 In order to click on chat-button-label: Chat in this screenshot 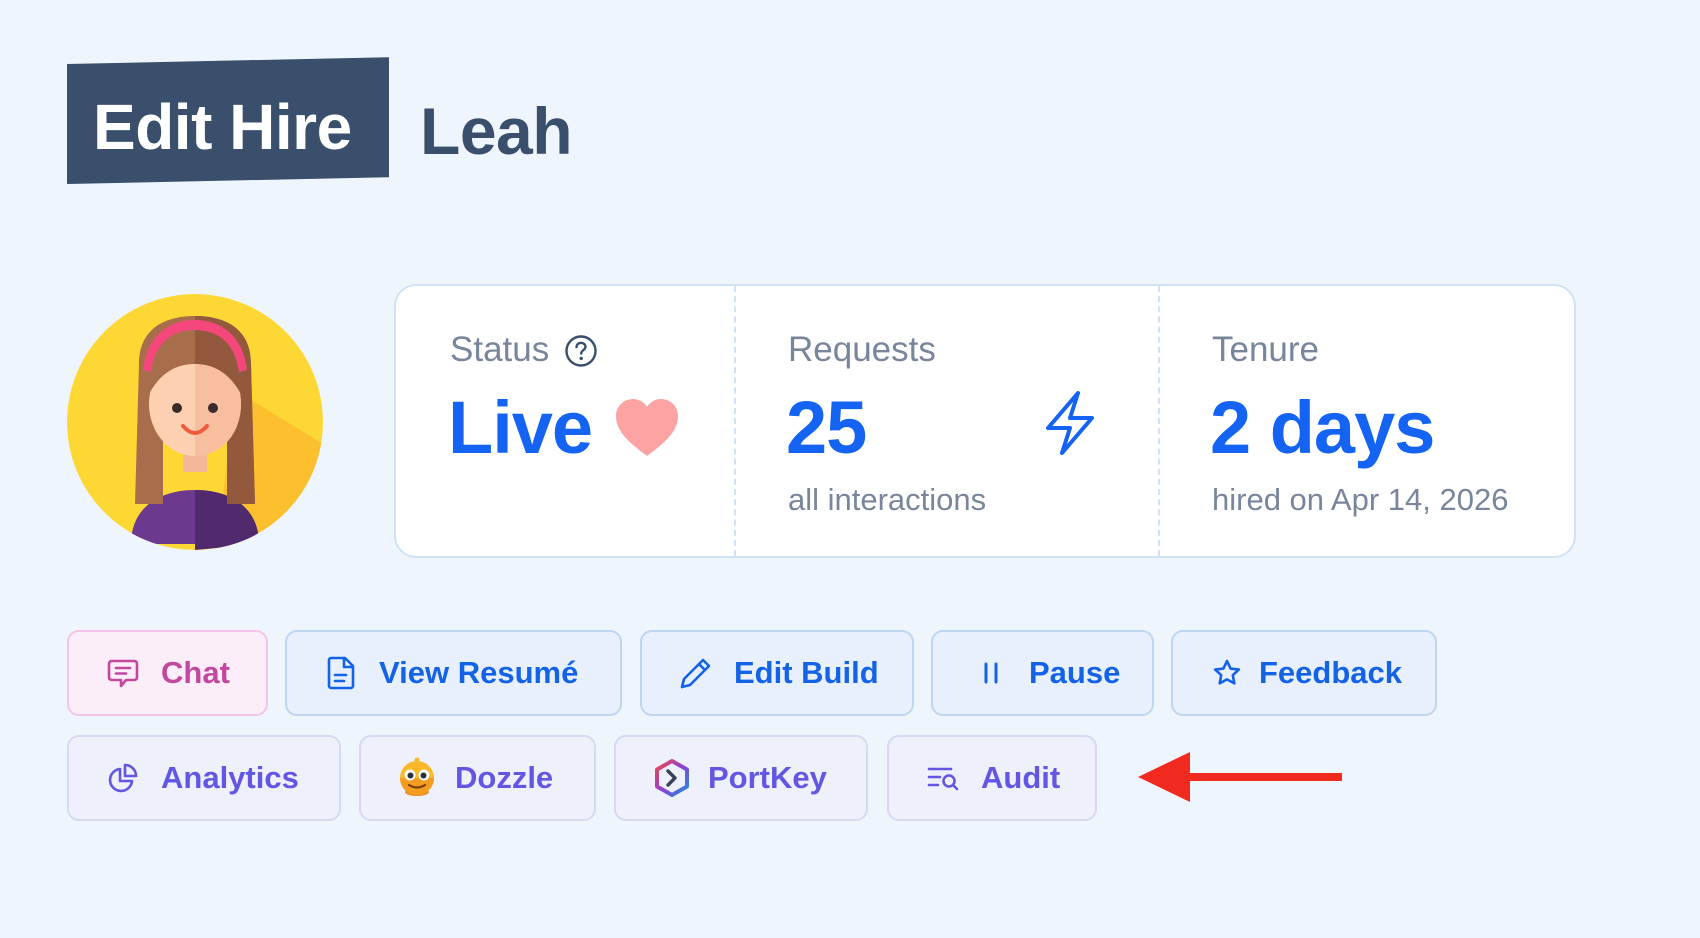, I will do `click(195, 672)`.